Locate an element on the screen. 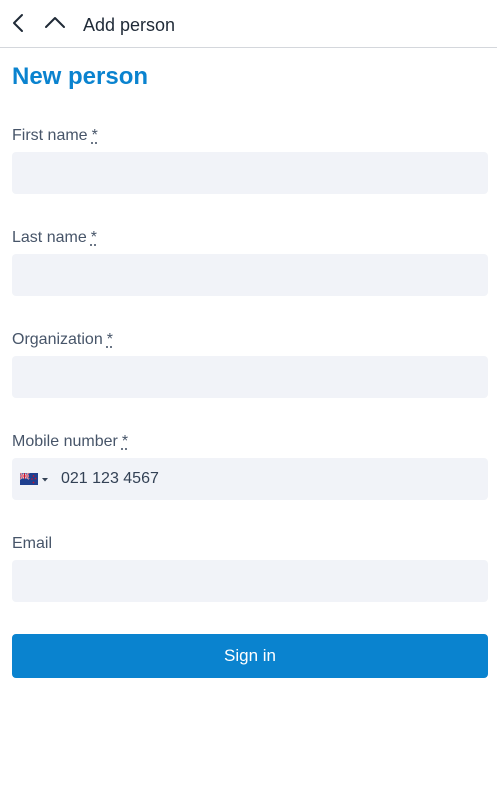  country-select is located at coordinates (37, 479).